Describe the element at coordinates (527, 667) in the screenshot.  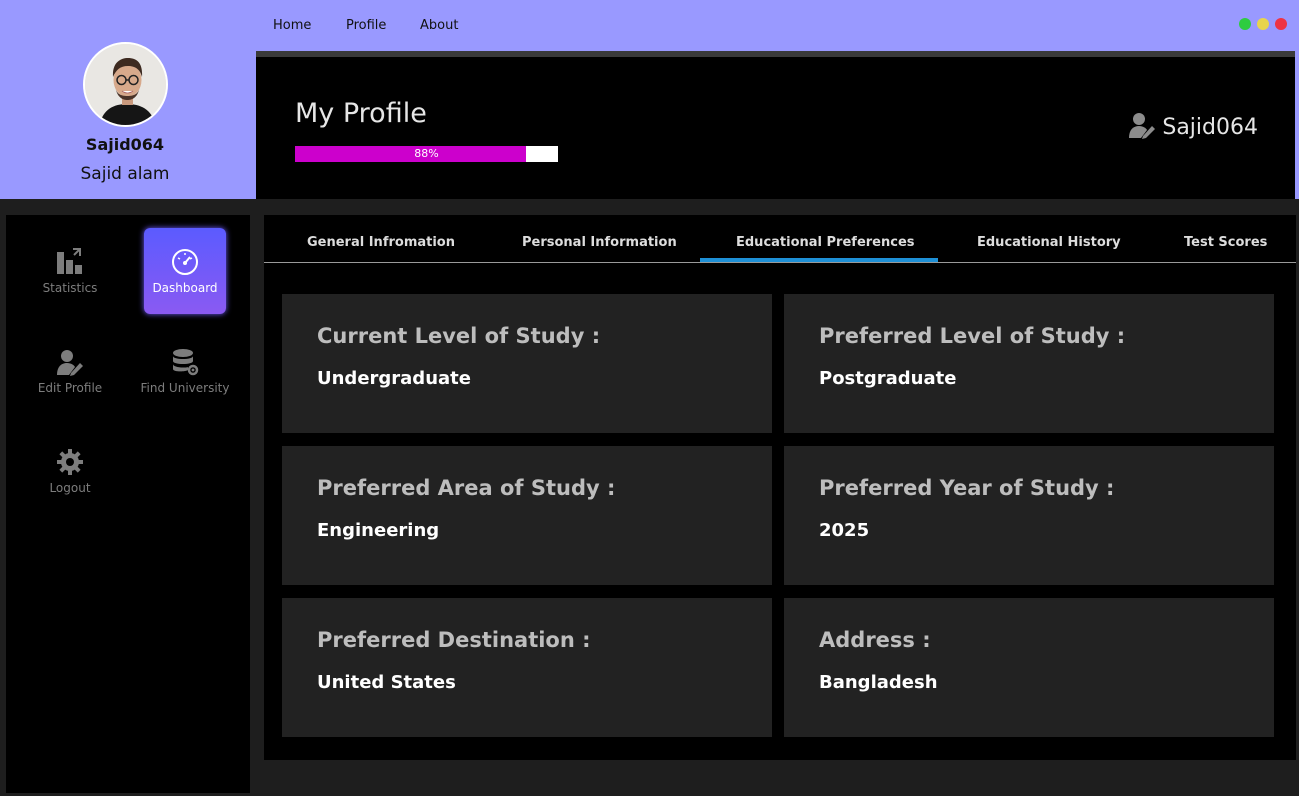
I see `info-card-preferred-destination: Preferred Destination : United States` at that location.